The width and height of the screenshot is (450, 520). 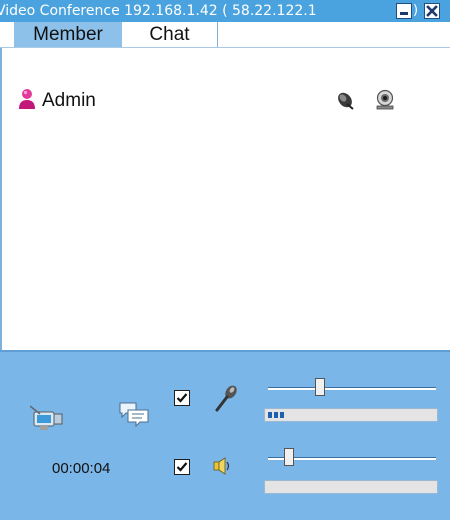 I want to click on speaker-enable-checkbox, so click(x=182, y=467).